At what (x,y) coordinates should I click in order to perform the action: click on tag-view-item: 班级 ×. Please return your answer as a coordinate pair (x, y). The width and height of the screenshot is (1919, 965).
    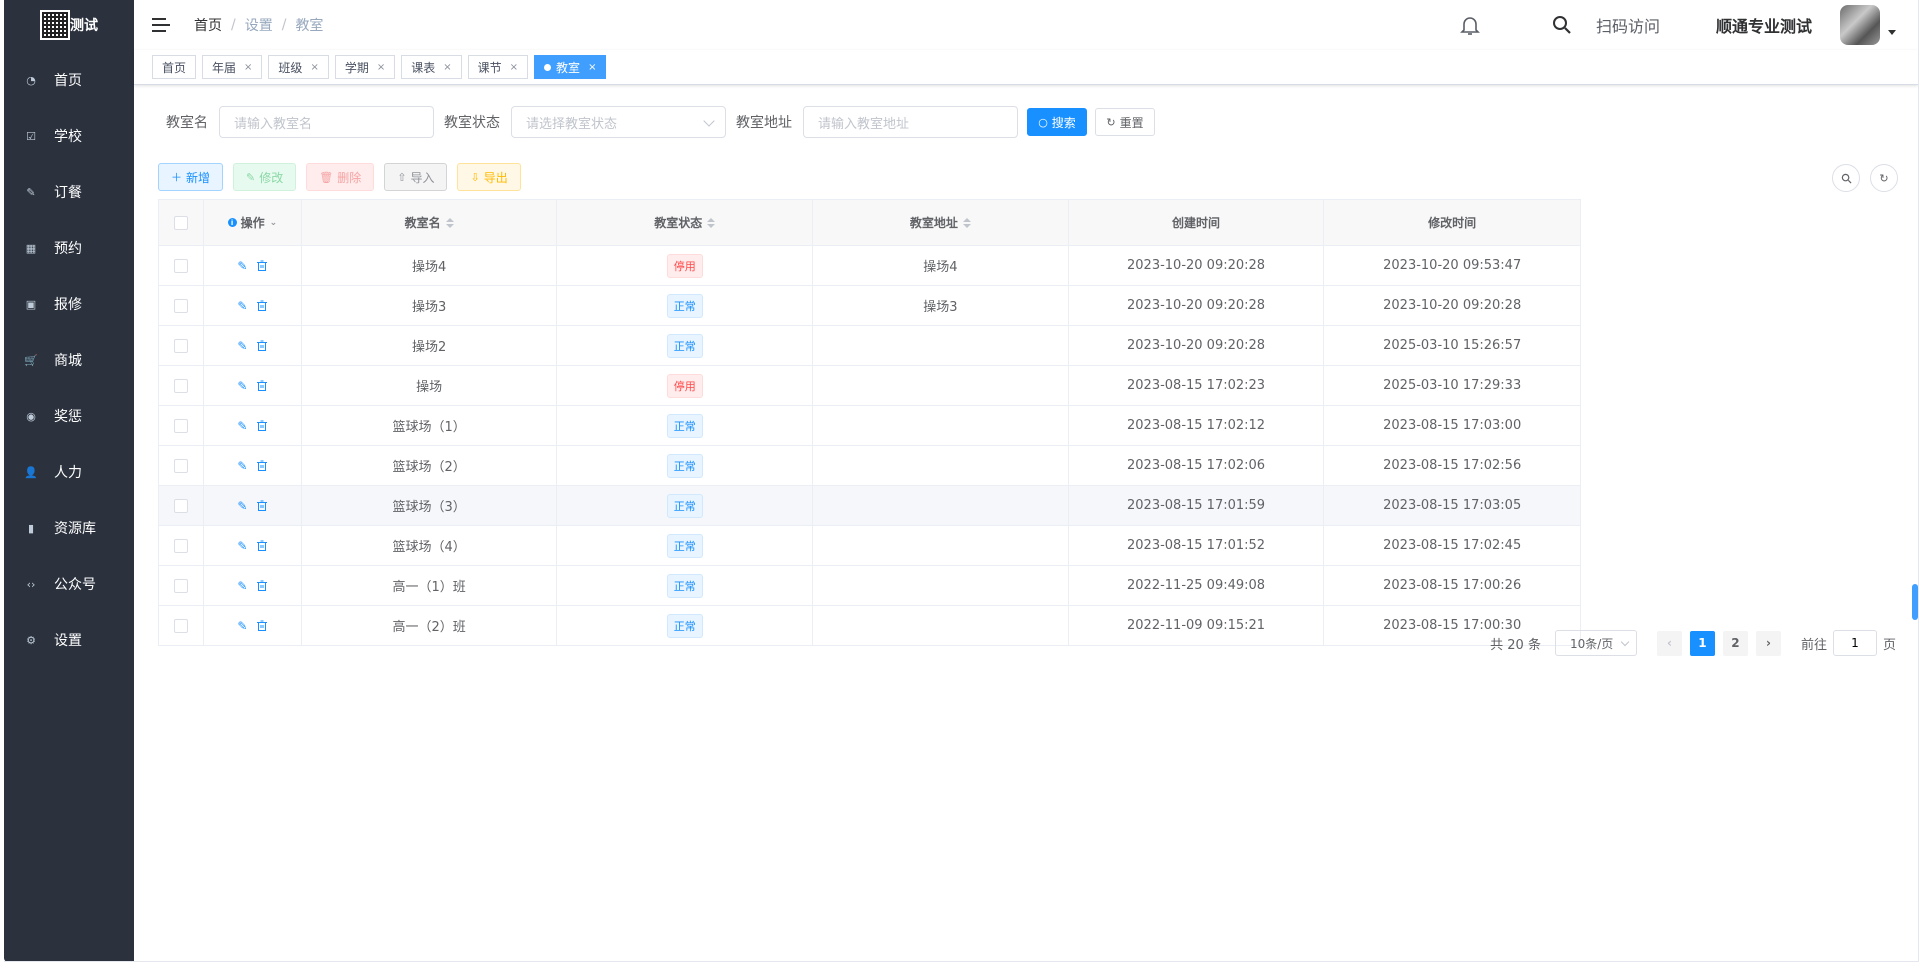
    Looking at the image, I should click on (298, 67).